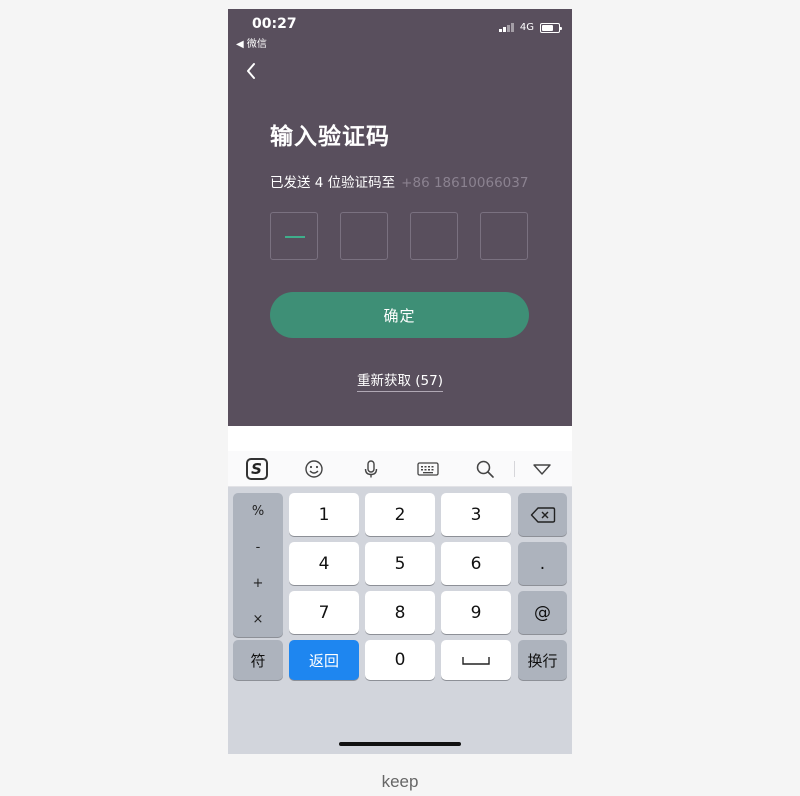 This screenshot has height=796, width=800. I want to click on key-plus: +, so click(258, 583).